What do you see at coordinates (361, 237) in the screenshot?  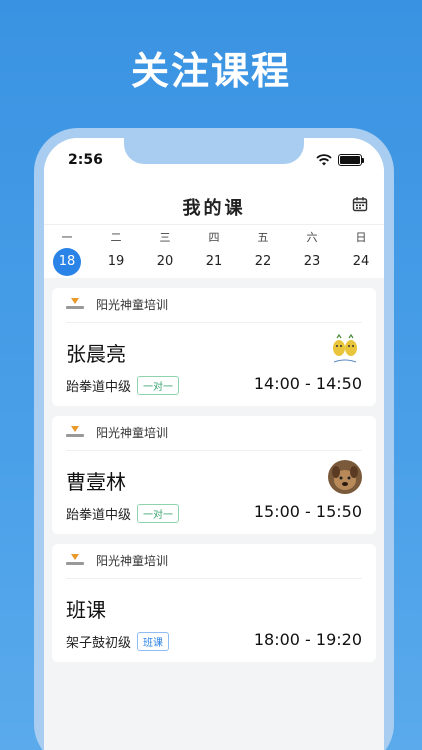 I see `weekday-label: 日` at bounding box center [361, 237].